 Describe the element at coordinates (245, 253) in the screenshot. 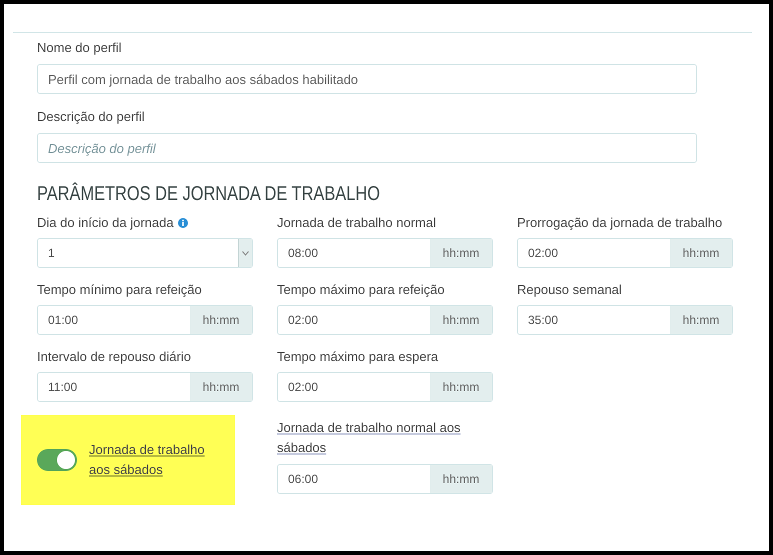

I see `caret-icon` at that location.